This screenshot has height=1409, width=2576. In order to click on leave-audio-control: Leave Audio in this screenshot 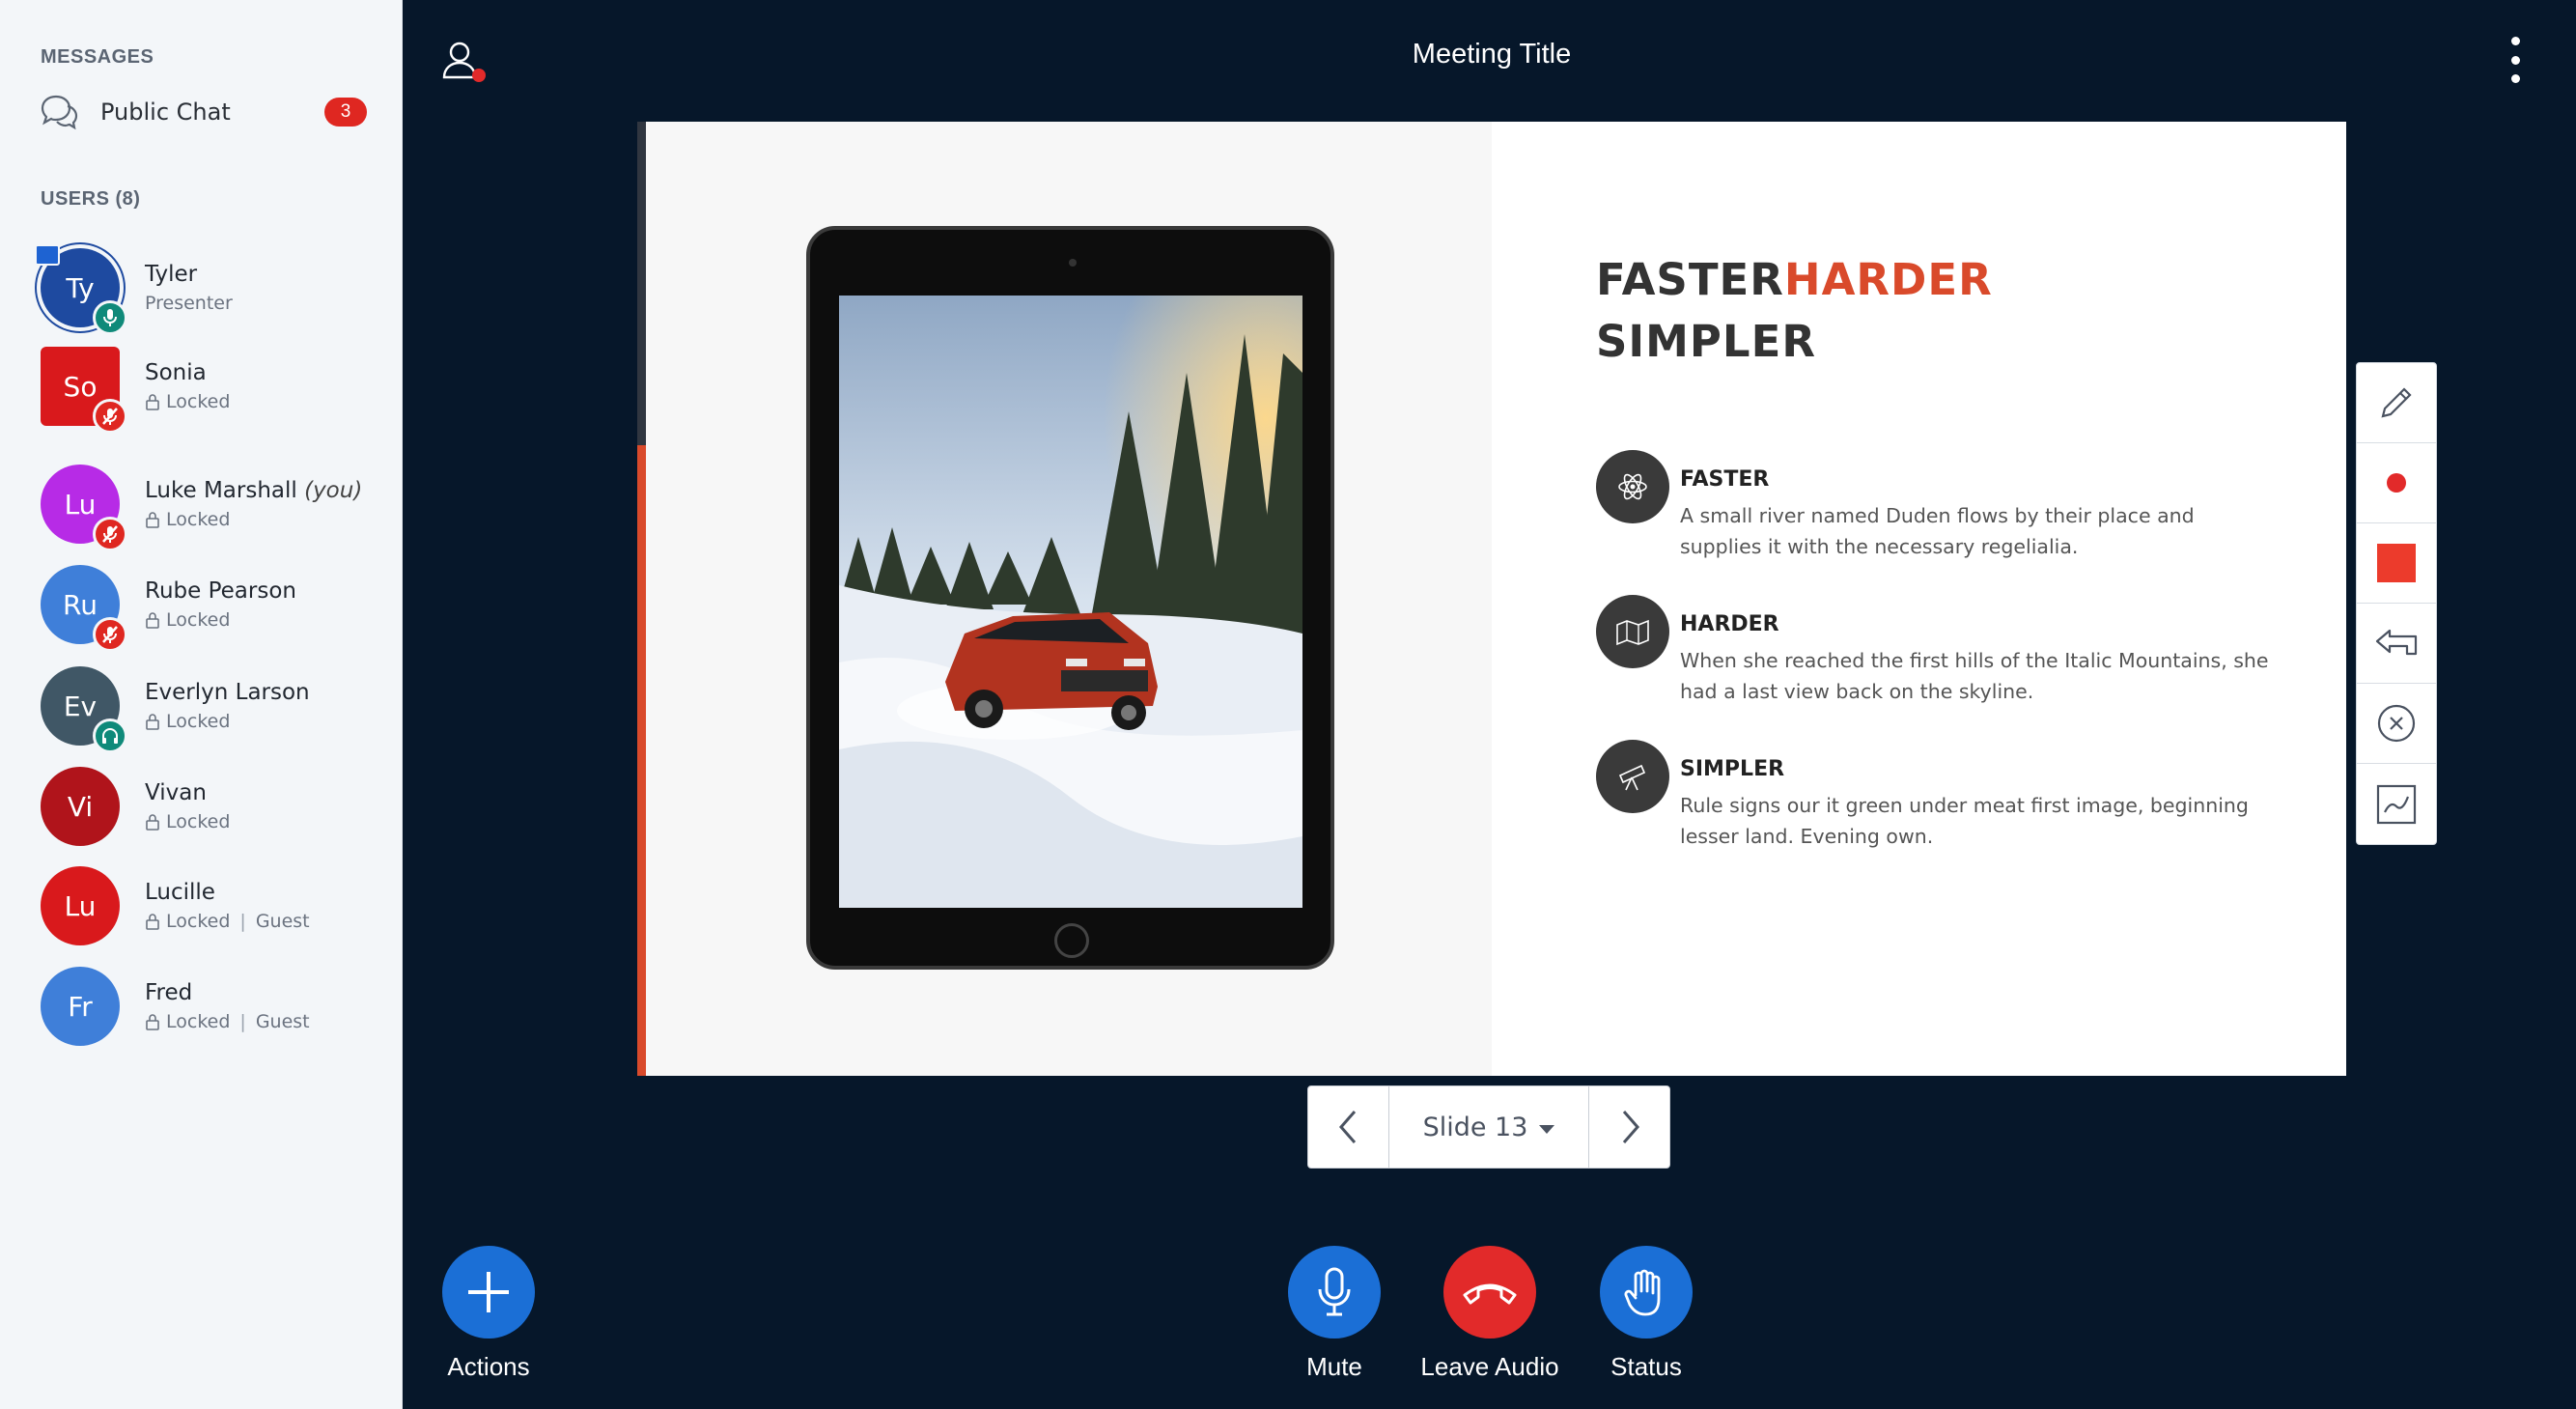, I will do `click(1490, 1314)`.